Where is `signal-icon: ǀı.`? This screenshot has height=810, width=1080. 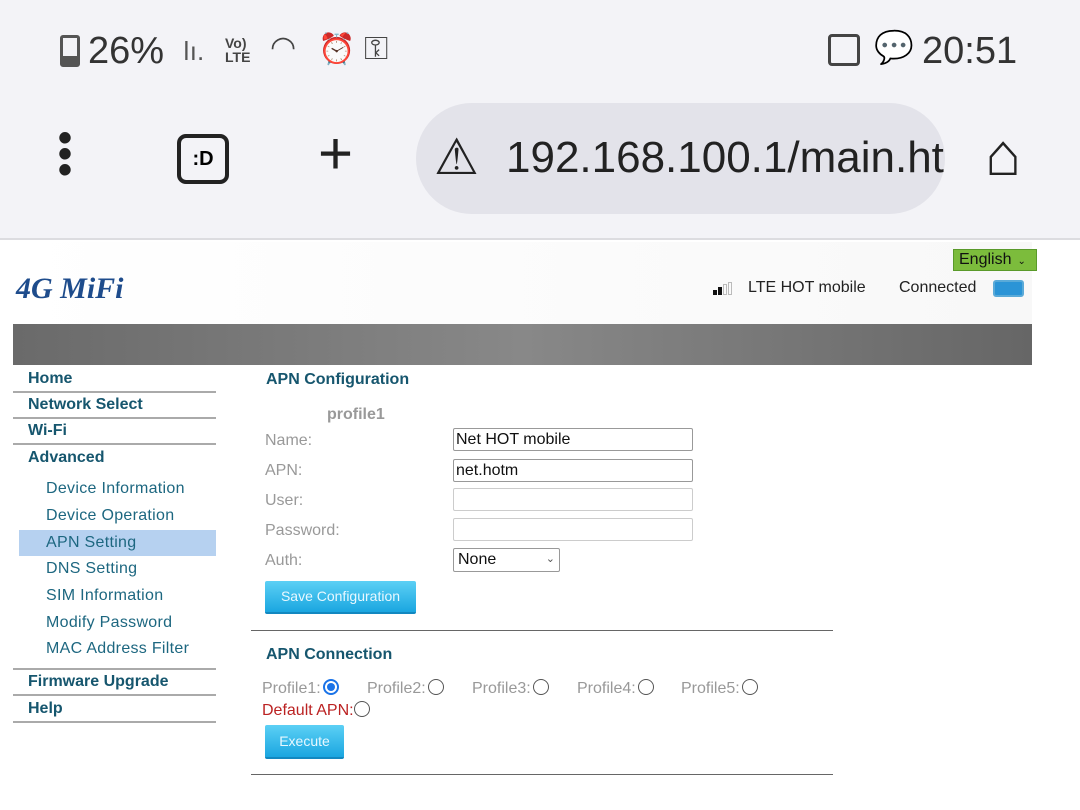
signal-icon: ǀı. is located at coordinates (194, 51).